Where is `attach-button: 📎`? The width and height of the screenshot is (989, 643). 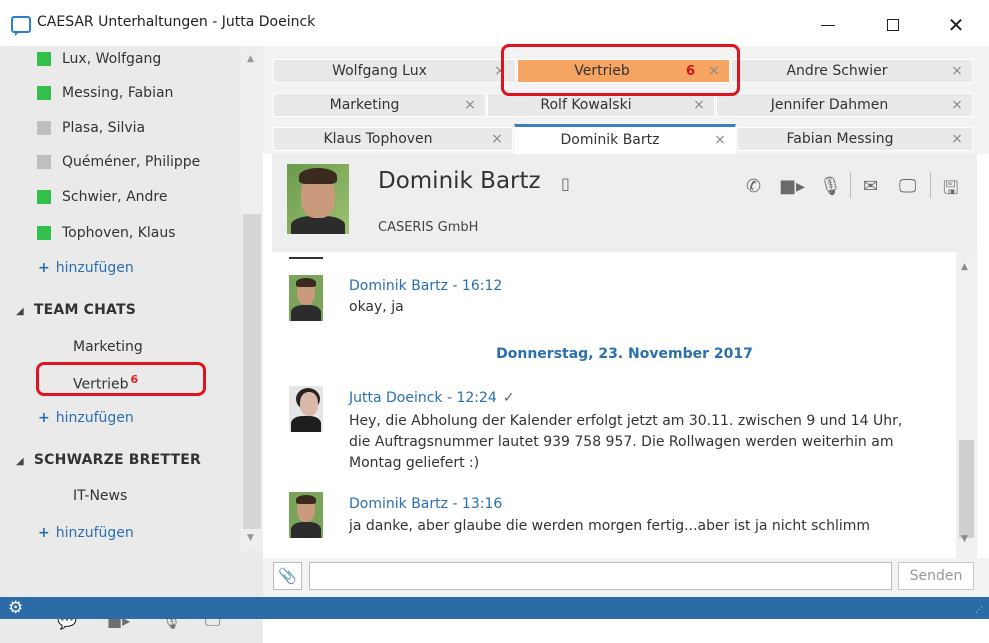 attach-button: 📎 is located at coordinates (287, 576).